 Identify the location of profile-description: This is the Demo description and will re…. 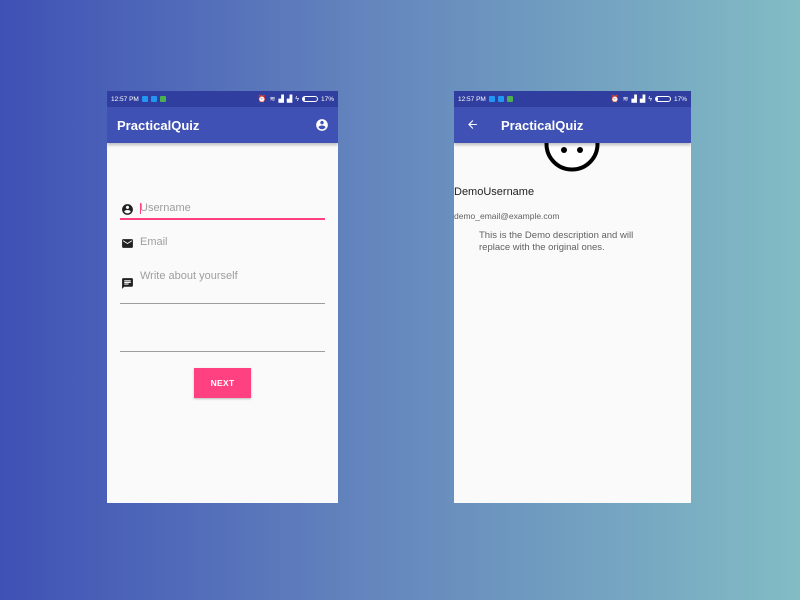
(556, 241).